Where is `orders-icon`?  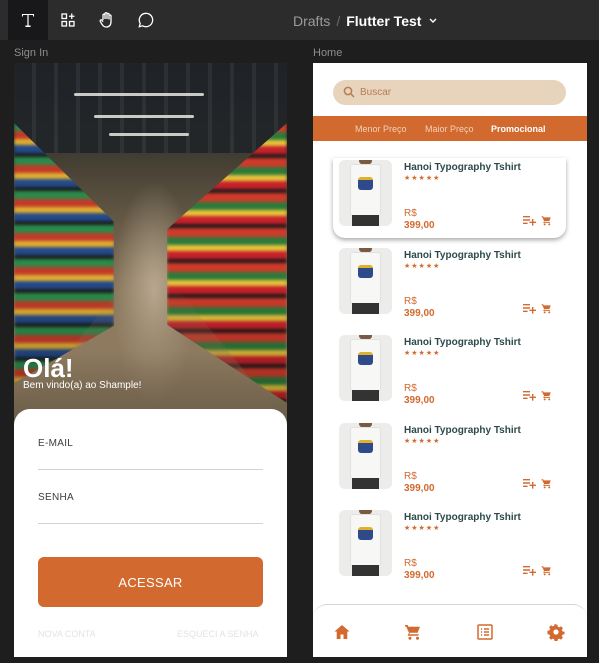
orders-icon is located at coordinates (485, 632).